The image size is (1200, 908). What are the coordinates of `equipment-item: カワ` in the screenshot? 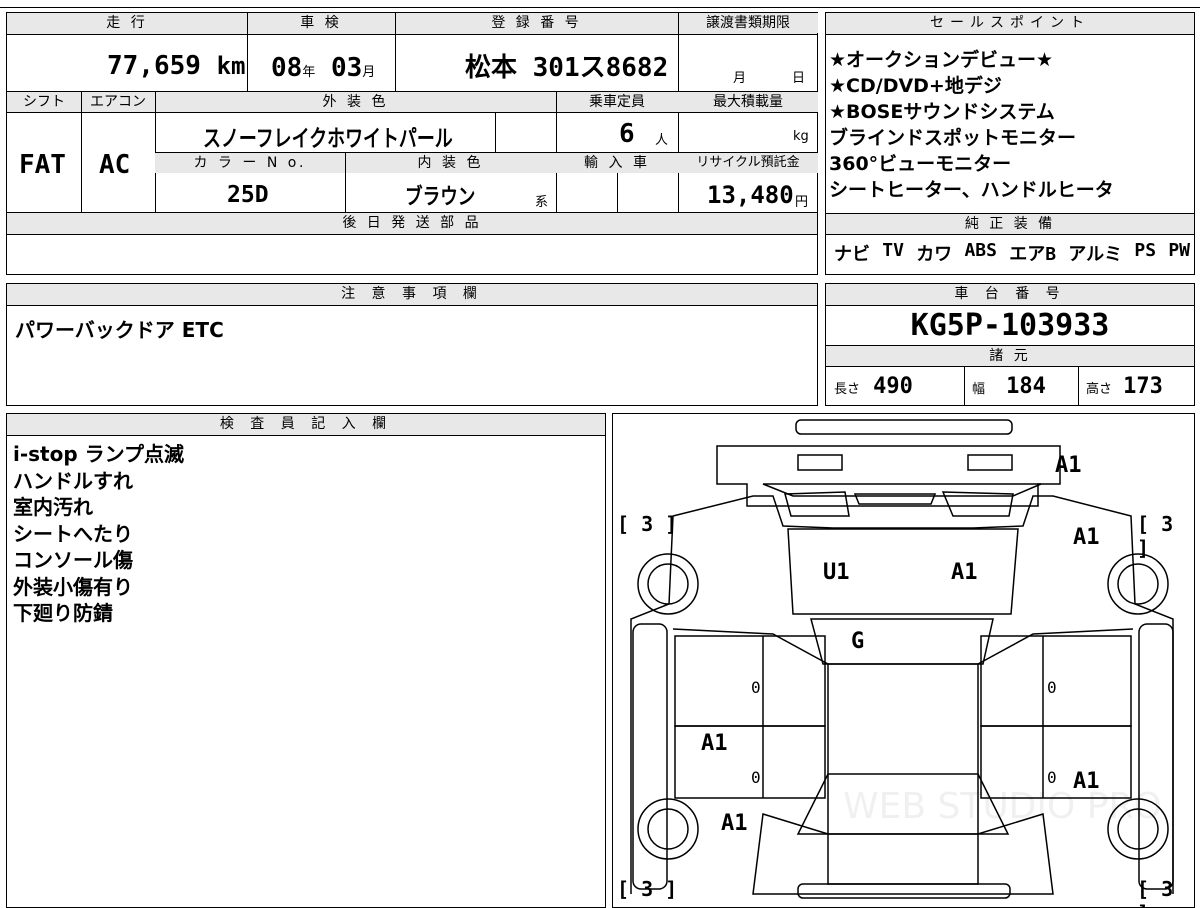 It's located at (934, 254).